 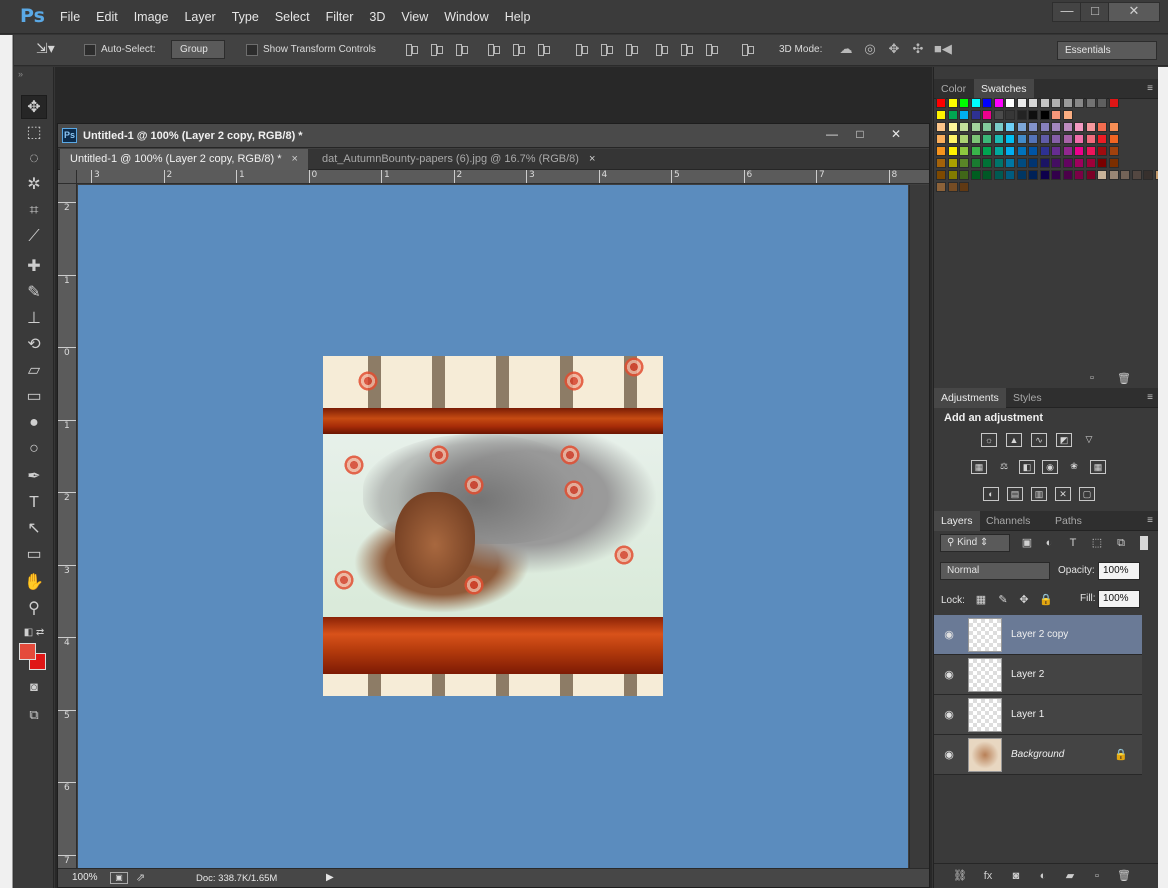 I want to click on move-tool-icon: ✥, so click(x=34, y=107).